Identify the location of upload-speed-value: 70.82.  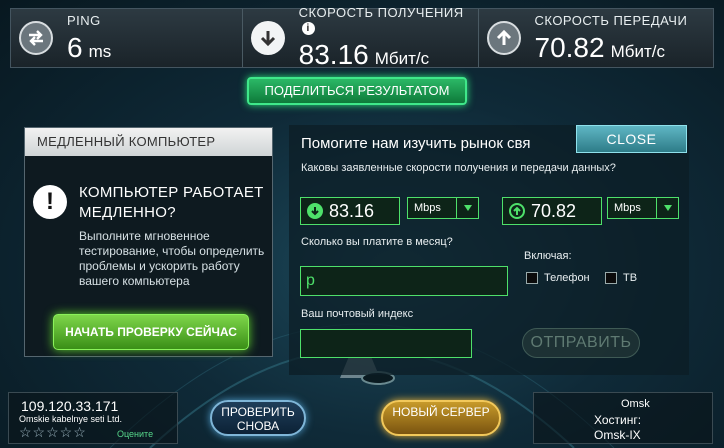
(554, 210).